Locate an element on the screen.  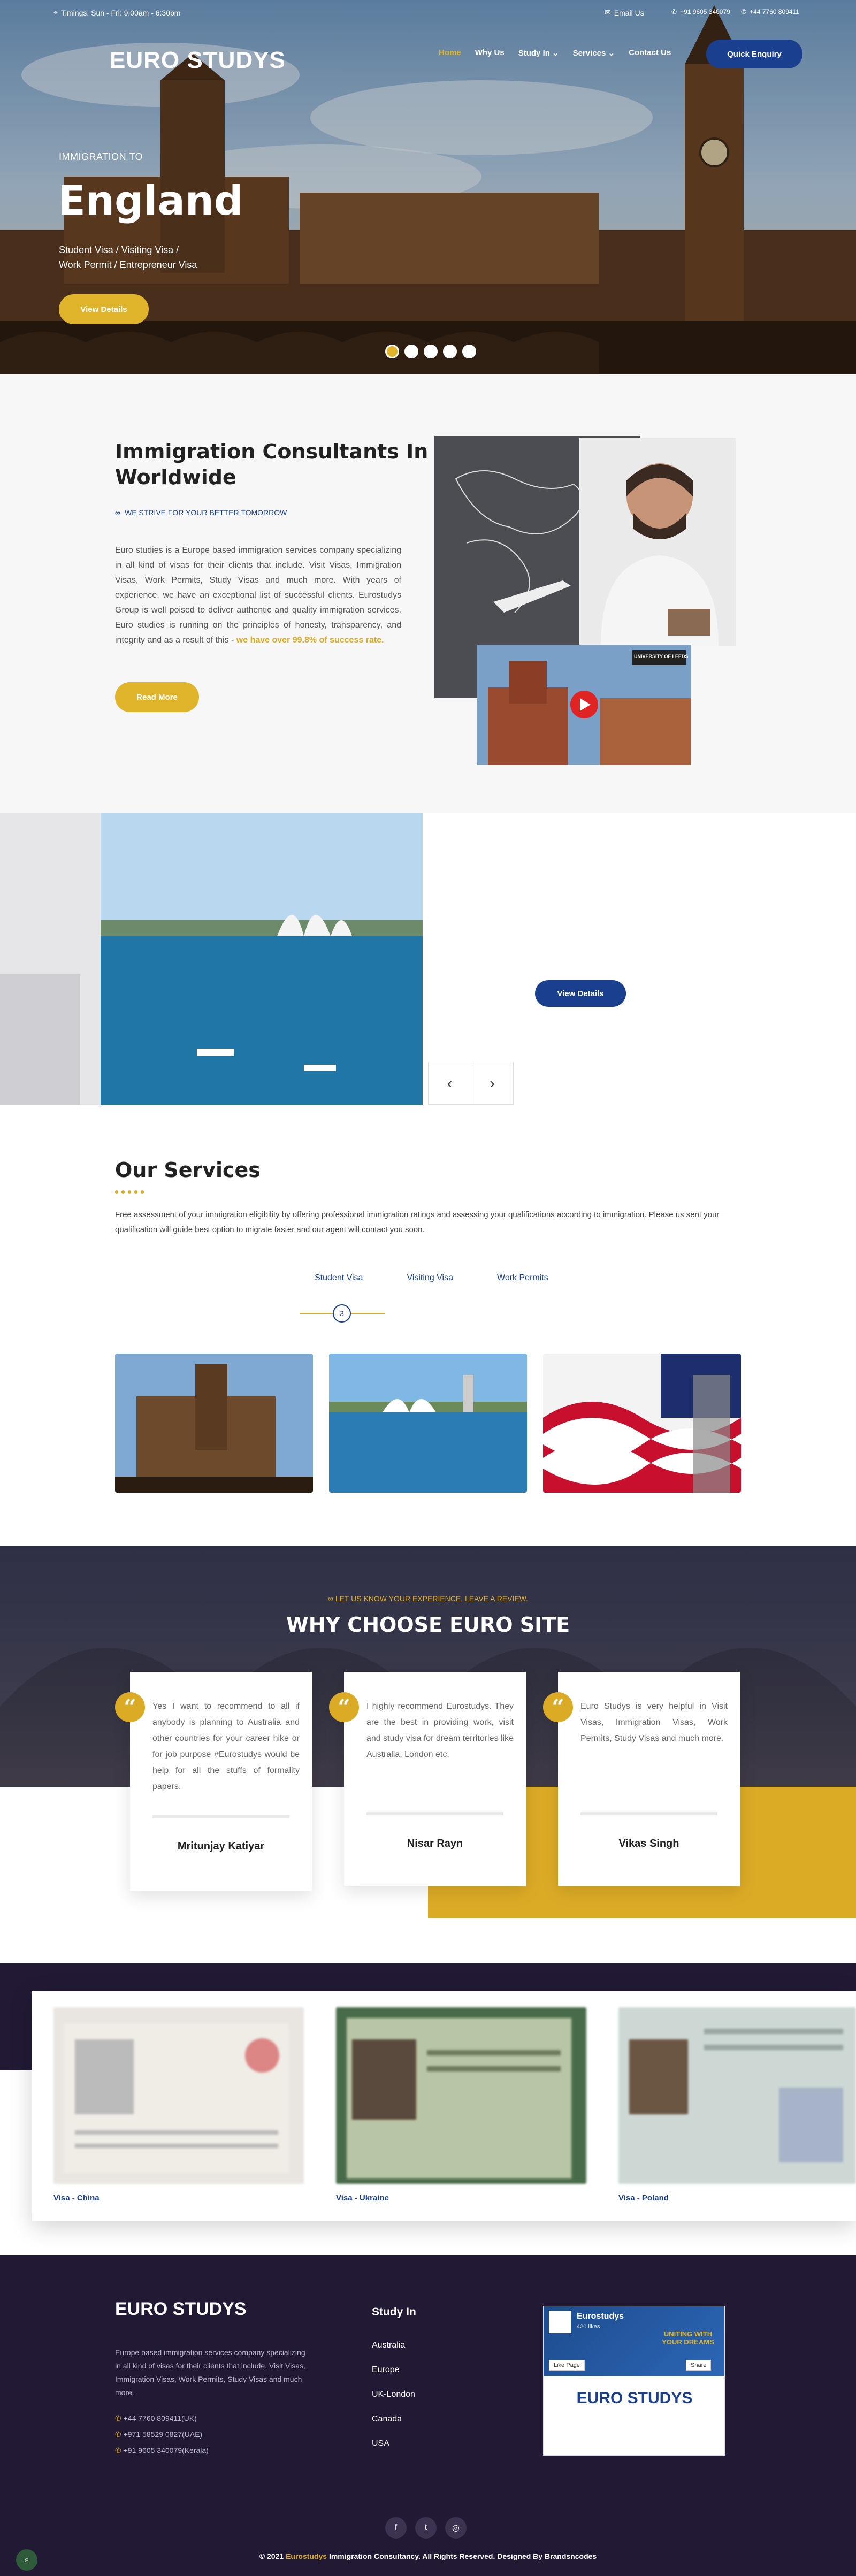
hero-view-details-button: View Details is located at coordinates (104, 309).